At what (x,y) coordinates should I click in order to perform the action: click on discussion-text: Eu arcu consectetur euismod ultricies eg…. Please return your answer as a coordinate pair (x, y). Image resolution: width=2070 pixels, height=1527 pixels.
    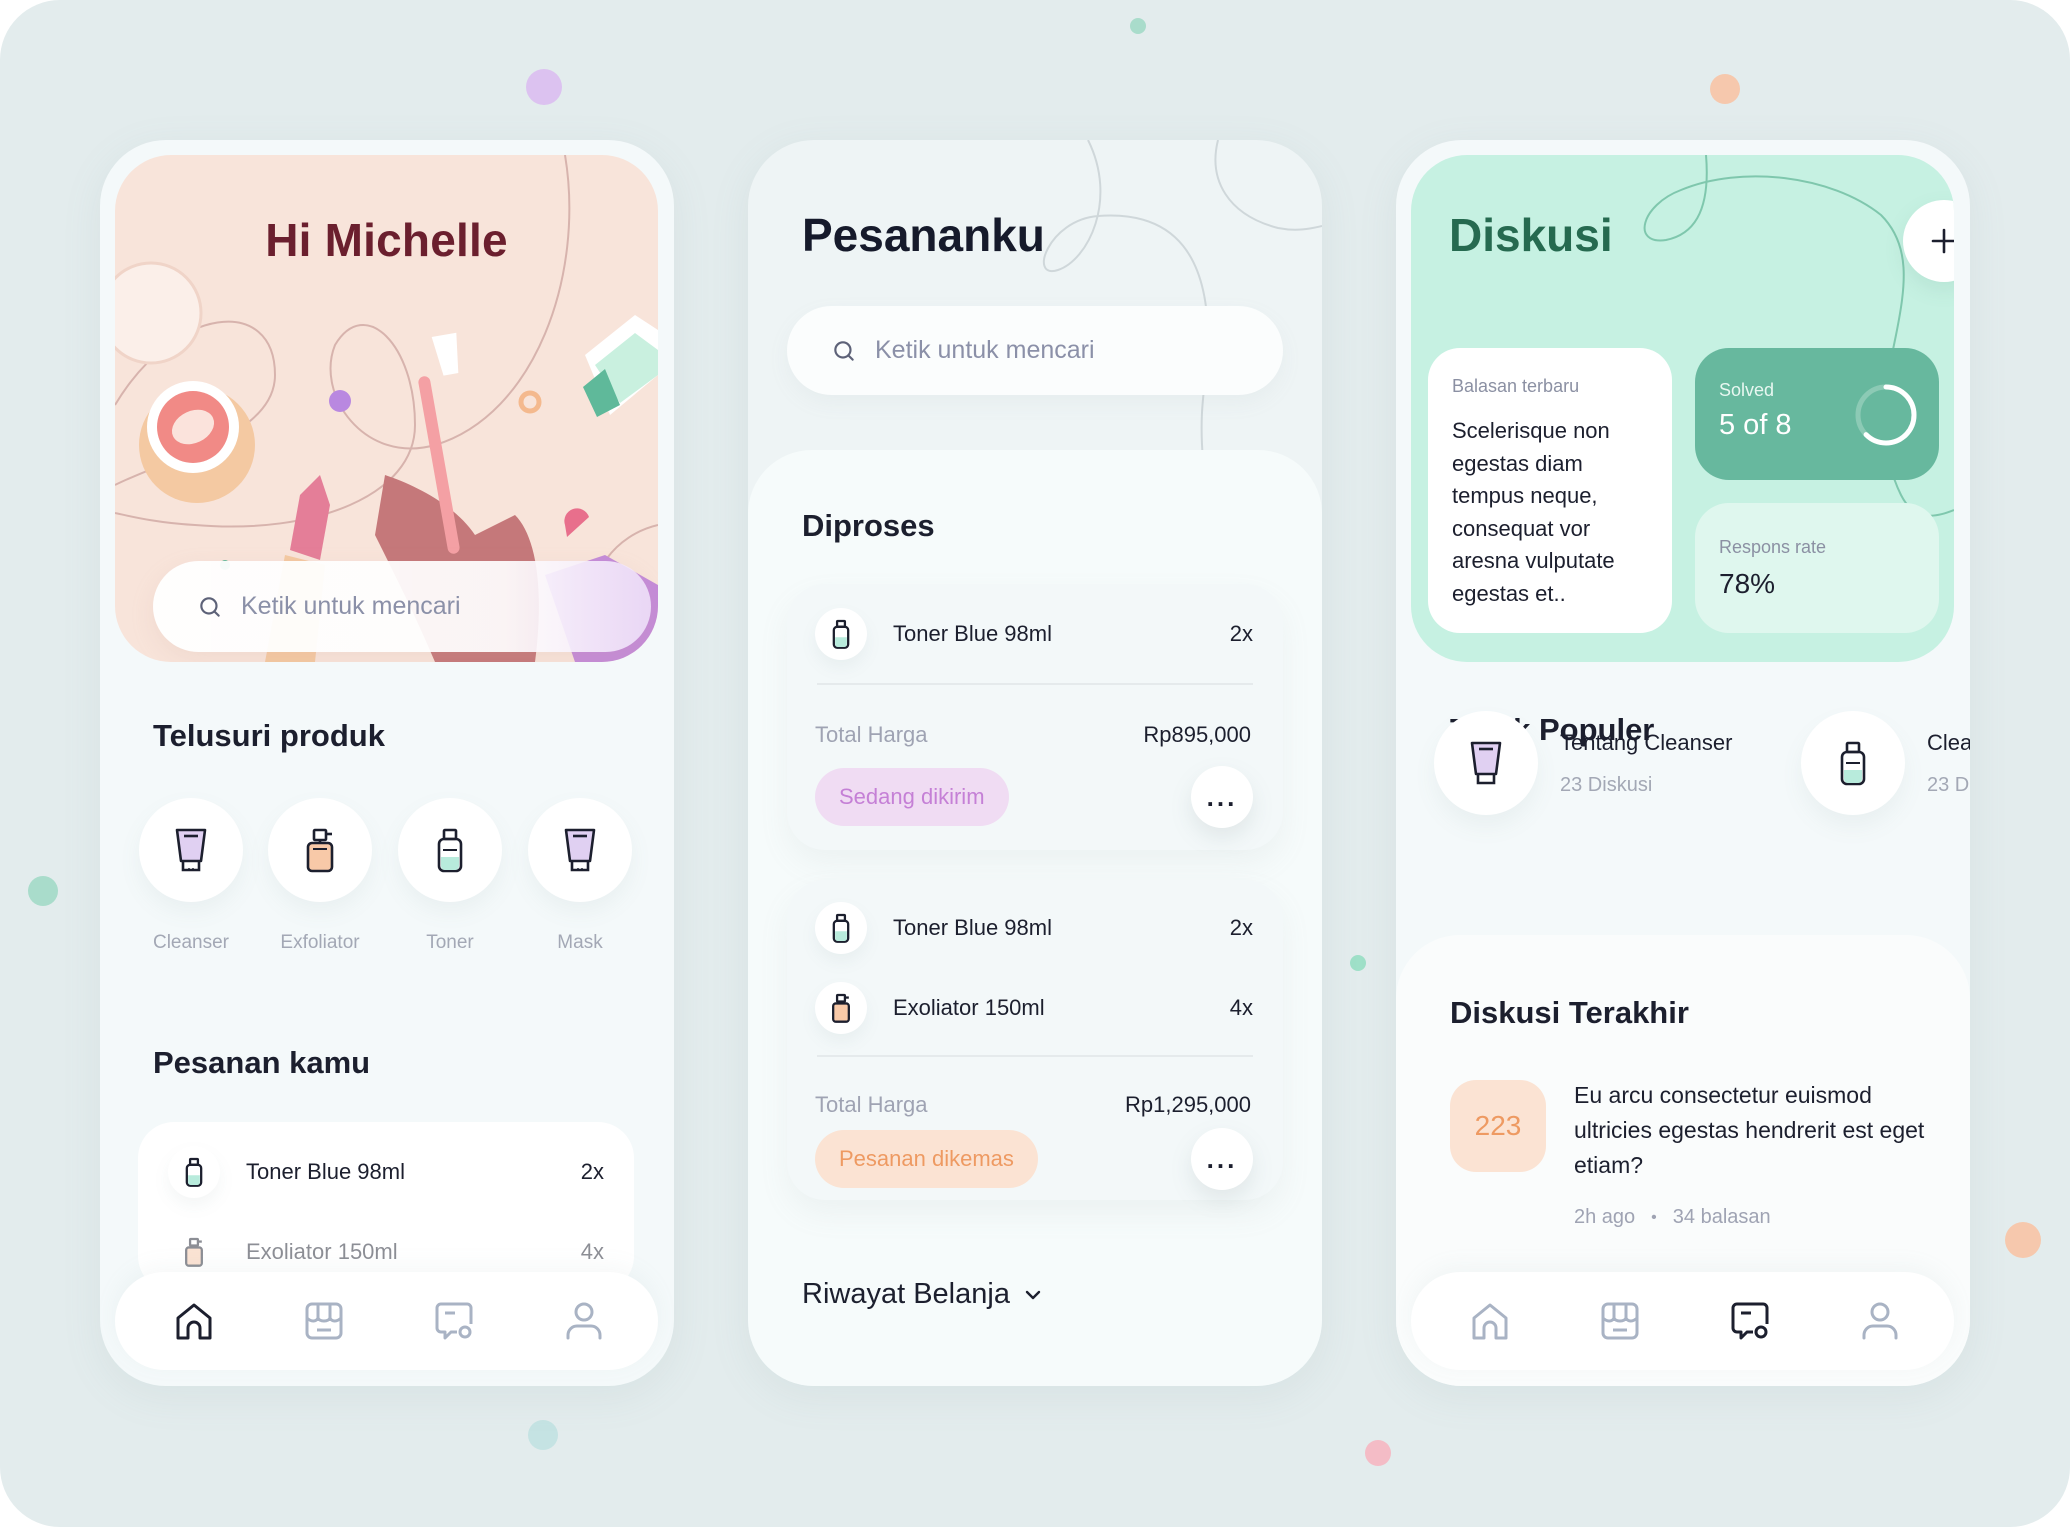
    Looking at the image, I should click on (1754, 1130).